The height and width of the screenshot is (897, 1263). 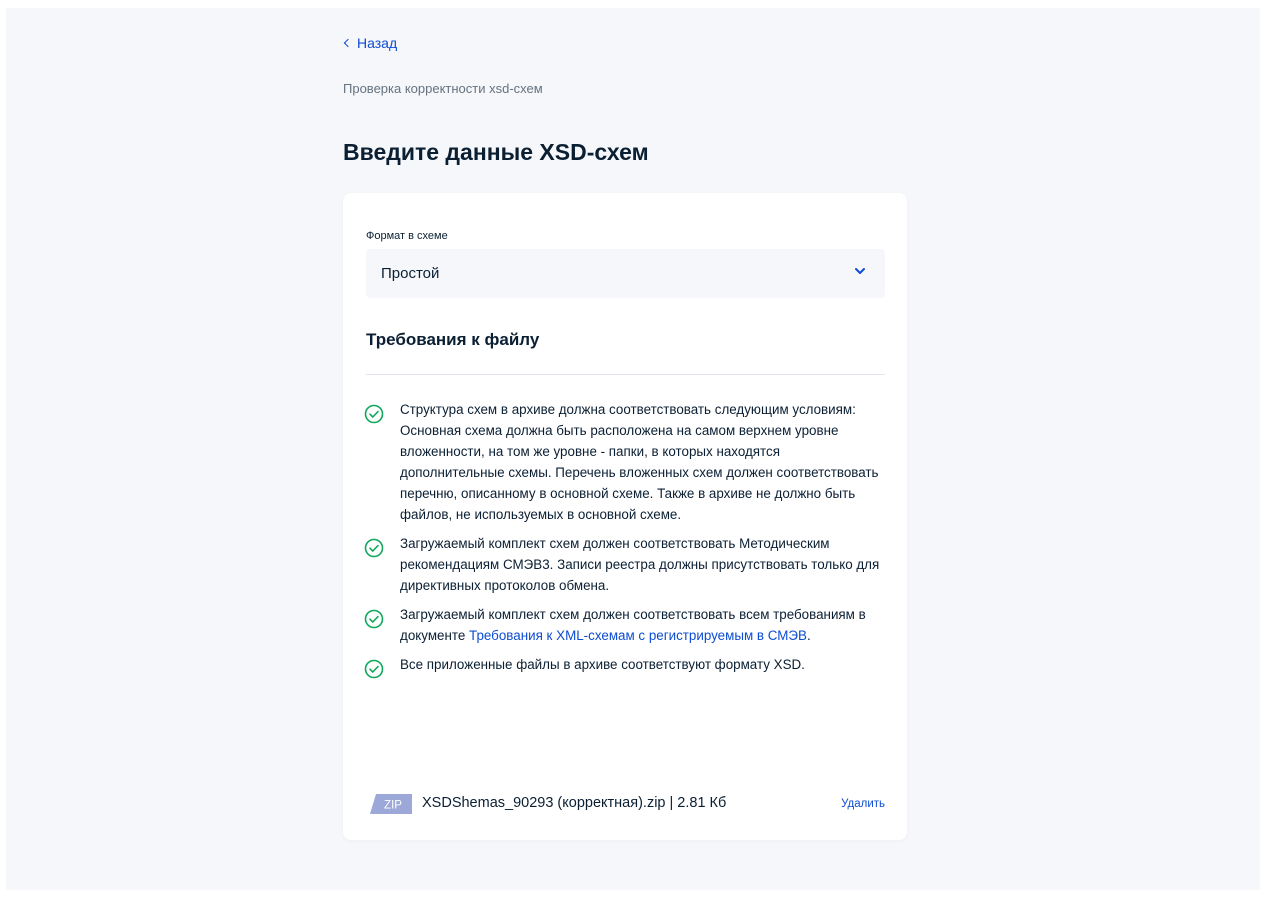 I want to click on zip-badge-label: ZIP, so click(x=393, y=806).